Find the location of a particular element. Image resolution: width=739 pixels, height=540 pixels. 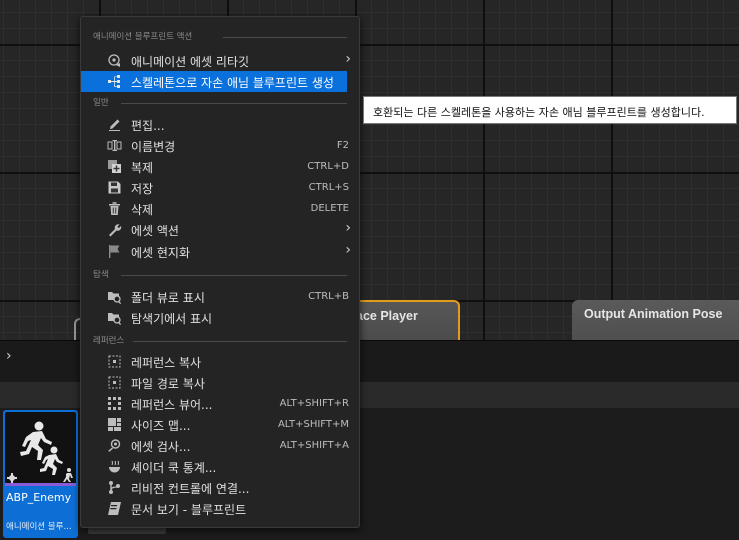

menu-item-copy-reference: 레퍼런스 복사 is located at coordinates (220, 361).